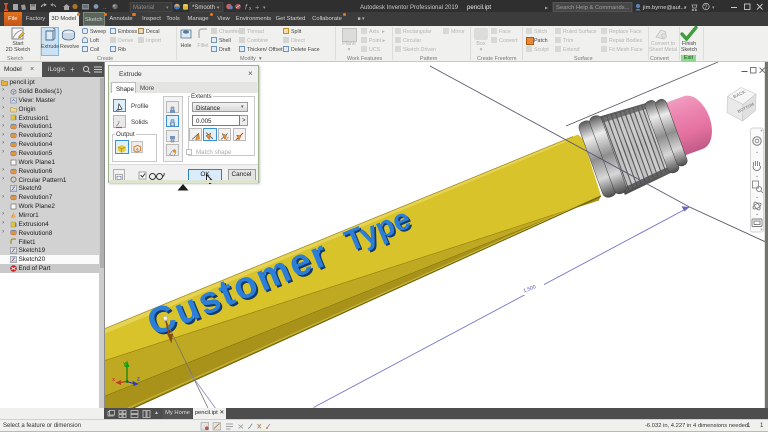 This screenshot has width=768, height=432. What do you see at coordinates (409, 8) in the screenshot?
I see `svg-text:Autodesk Inventor Professional: Autodesk Inventor Professional 2019` at bounding box center [409, 8].